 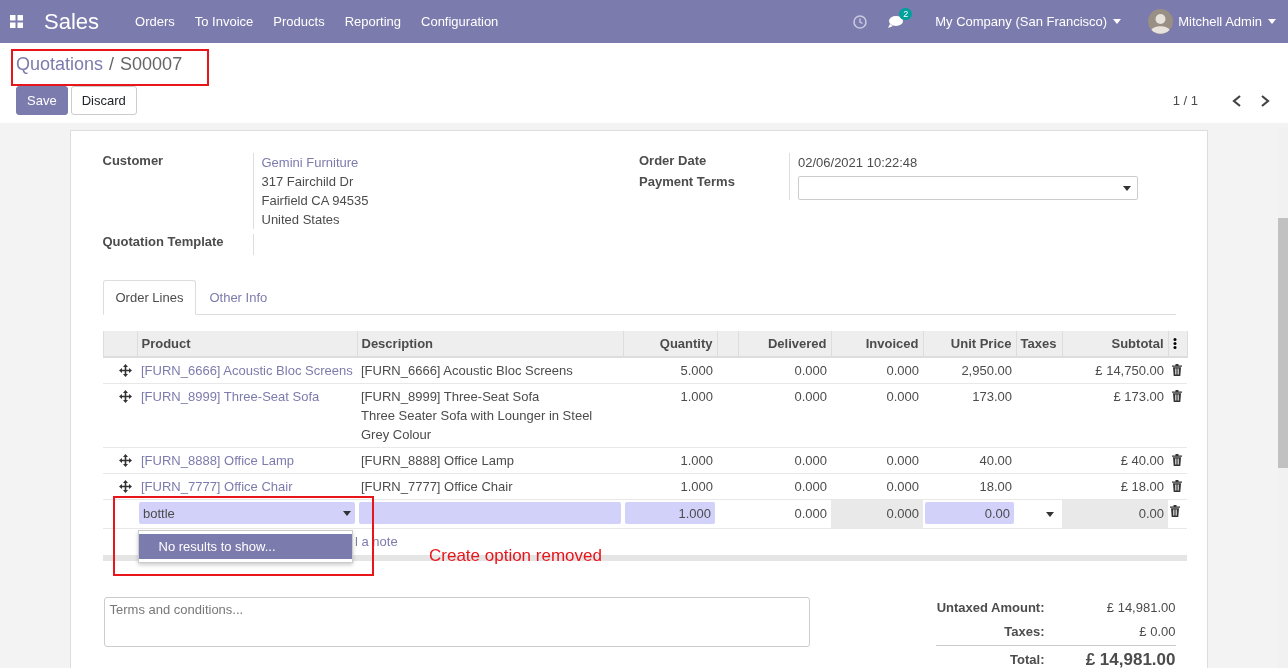 What do you see at coordinates (1151, 514) in the screenshot?
I see `table-cell-text: 0.00` at bounding box center [1151, 514].